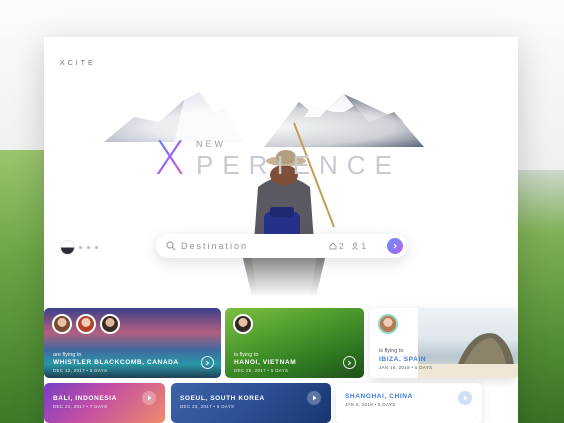  Describe the element at coordinates (468, 355) in the screenshot. I see `rock-image` at that location.